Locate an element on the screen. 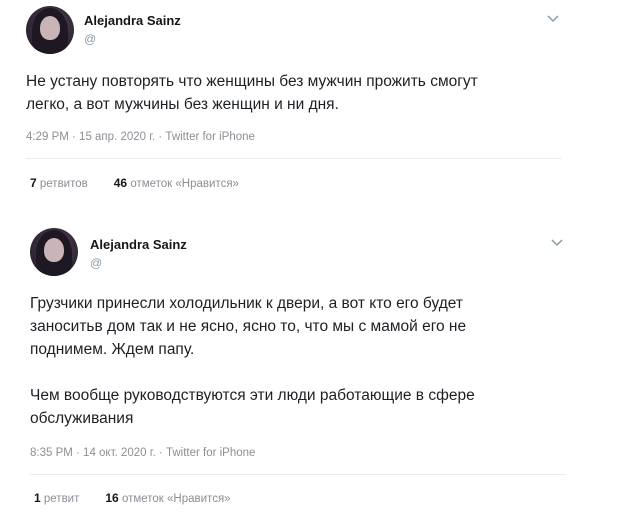 Image resolution: width=620 pixels, height=513 pixels. tweet-stats: 7 ретвитов 46 отметок «Нравится» is located at coordinates (134, 183).